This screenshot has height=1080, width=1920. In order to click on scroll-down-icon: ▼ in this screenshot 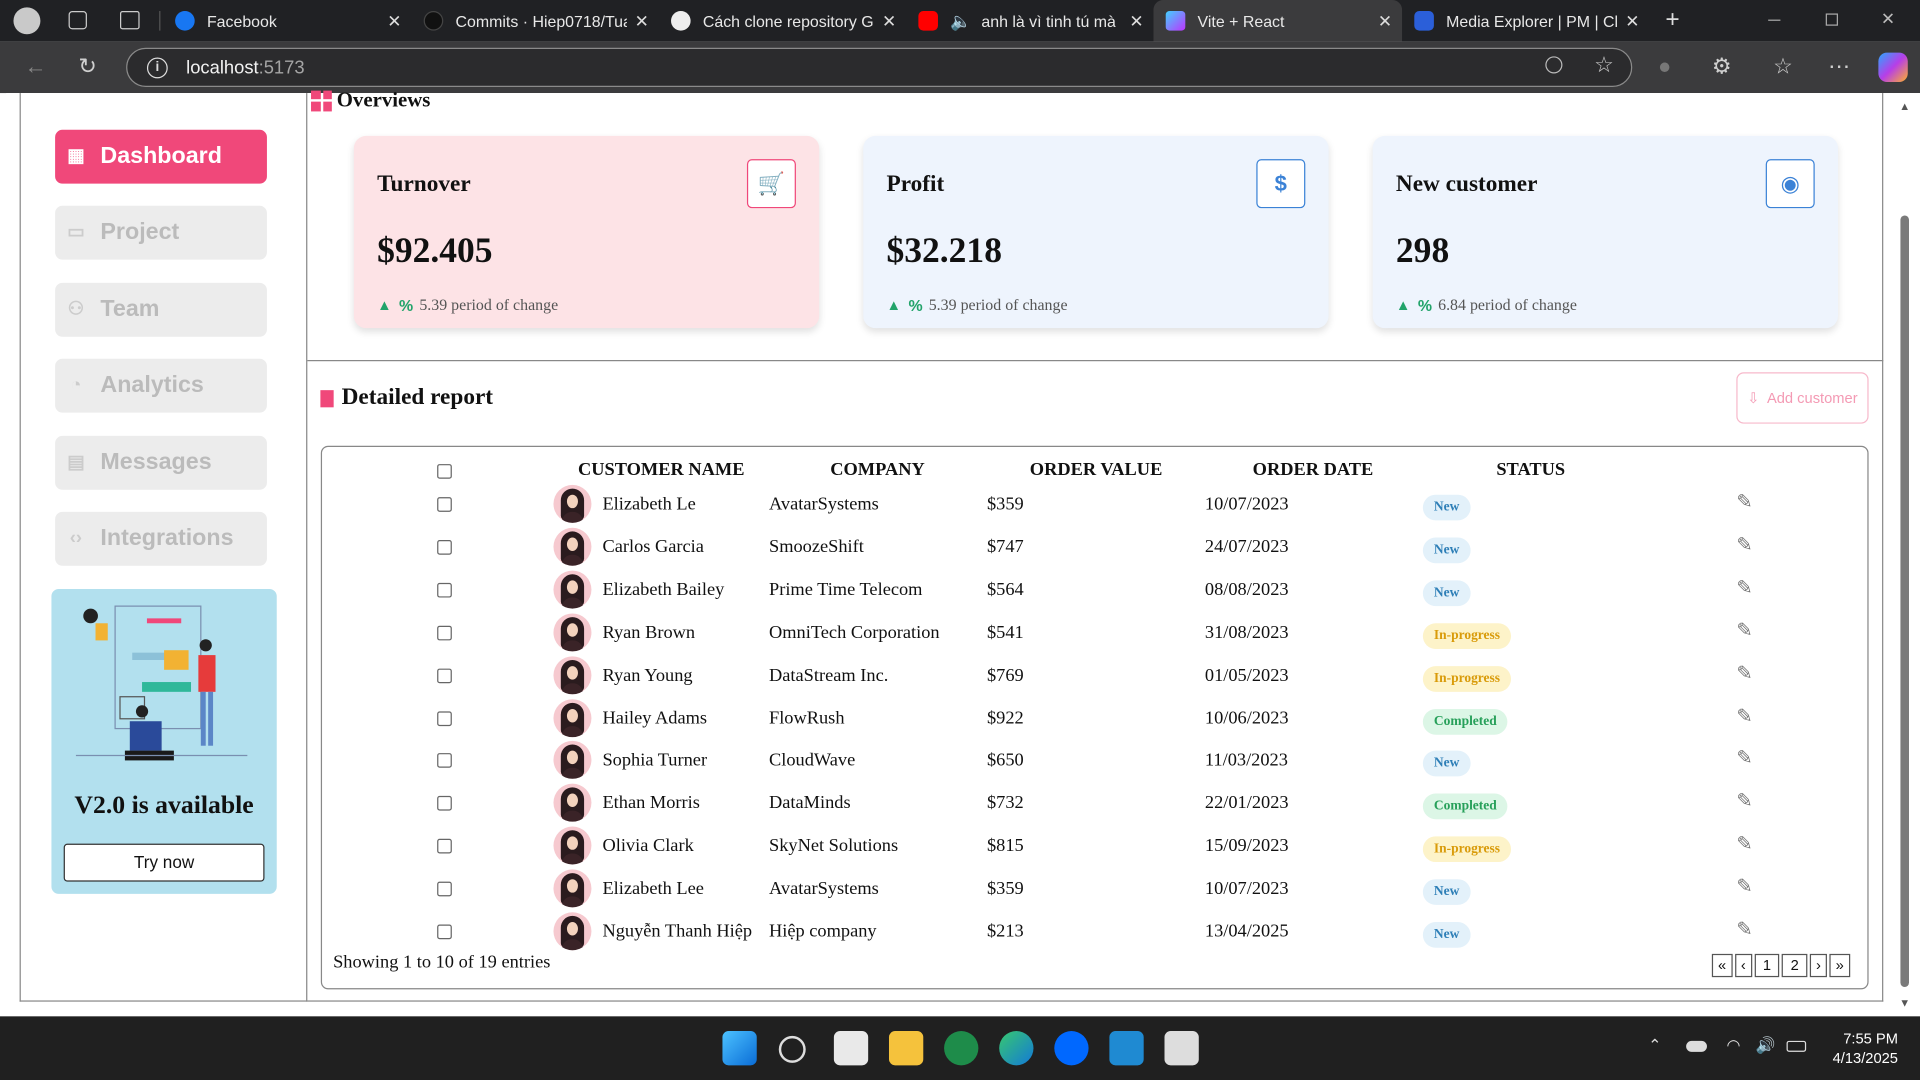, I will do `click(1904, 1003)`.